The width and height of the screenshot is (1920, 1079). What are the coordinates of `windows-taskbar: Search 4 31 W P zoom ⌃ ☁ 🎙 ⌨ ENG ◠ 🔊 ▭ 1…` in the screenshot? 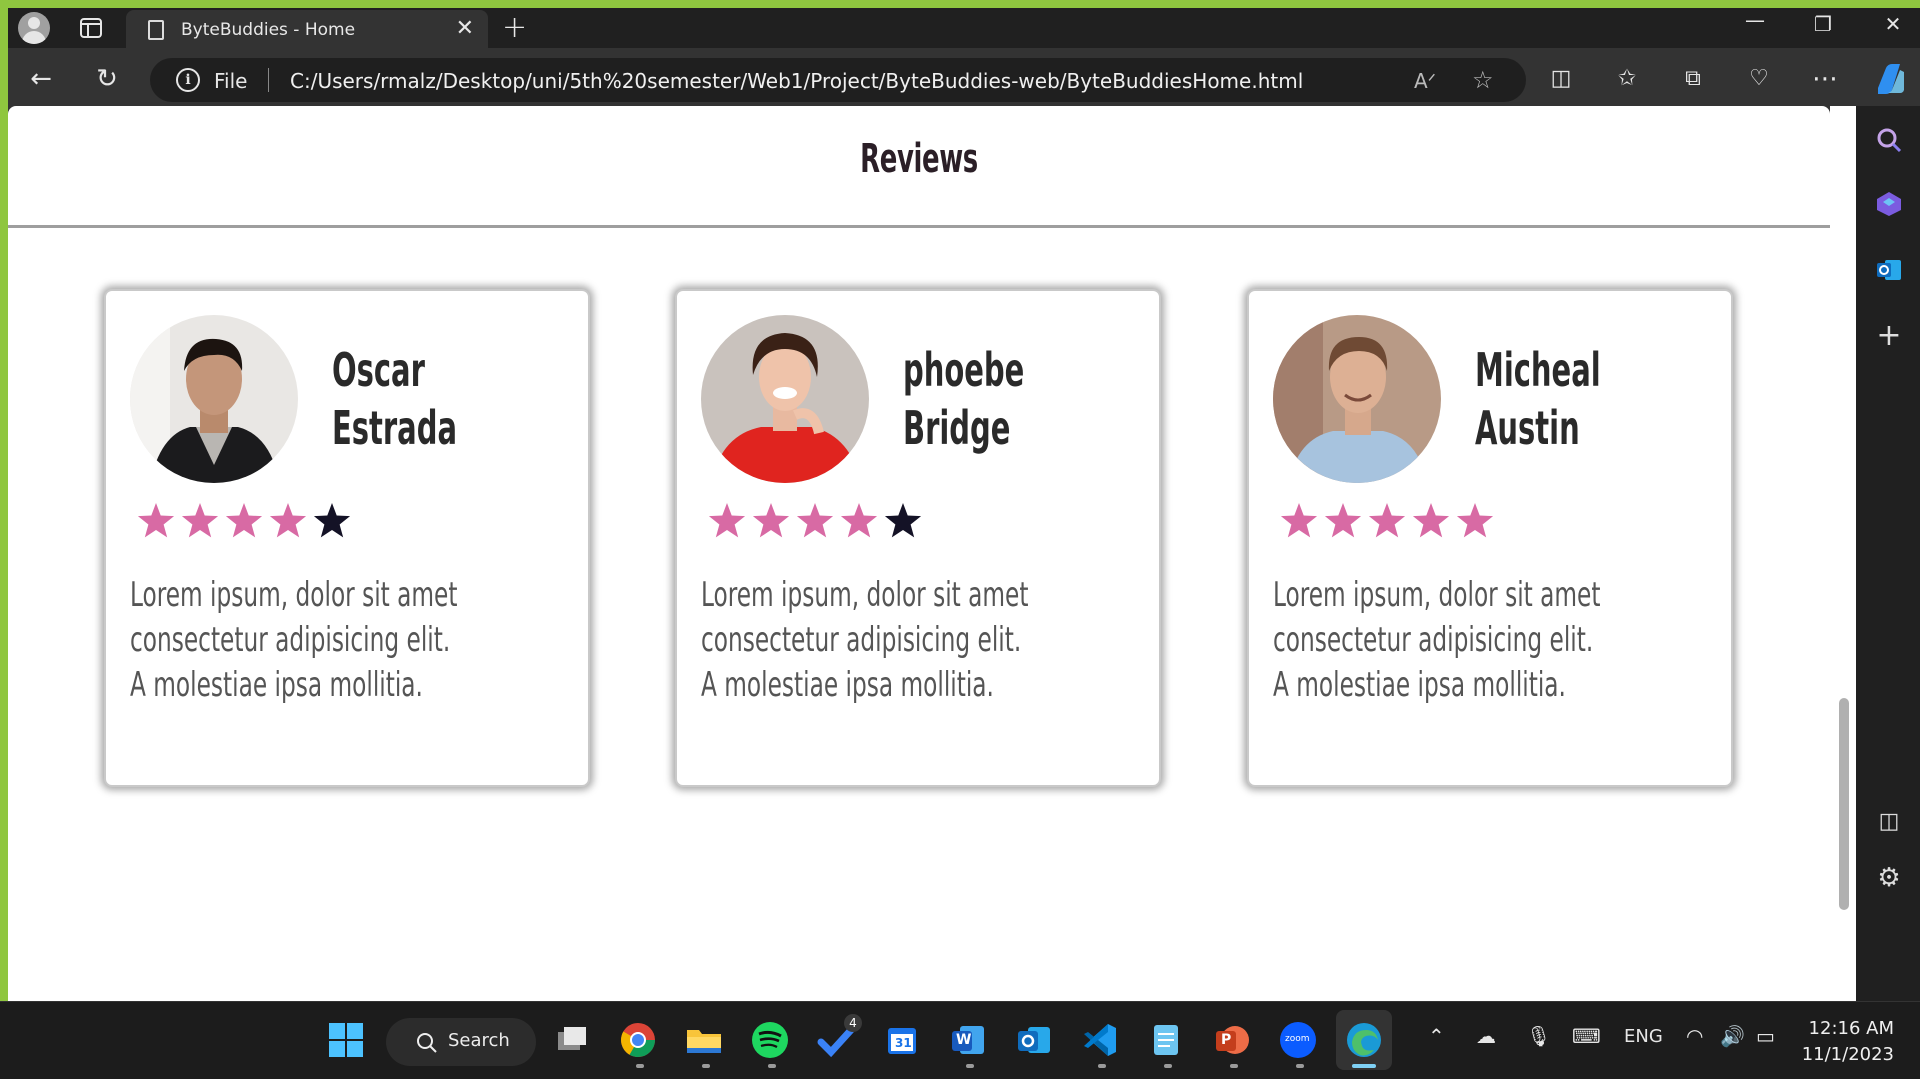 It's located at (960, 1040).